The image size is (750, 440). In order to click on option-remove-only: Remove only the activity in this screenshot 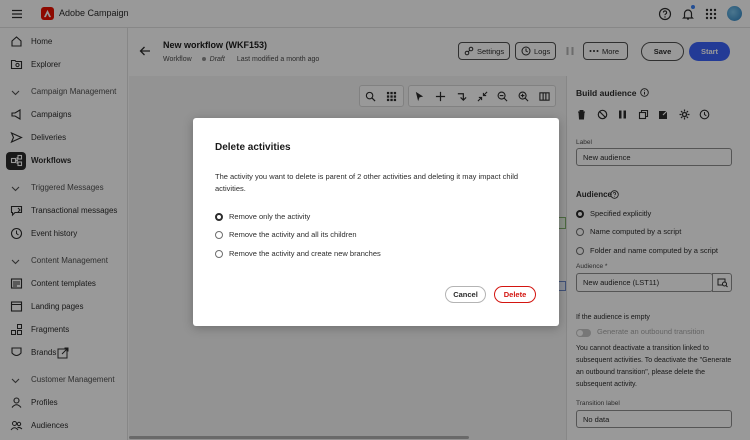, I will do `click(262, 216)`.